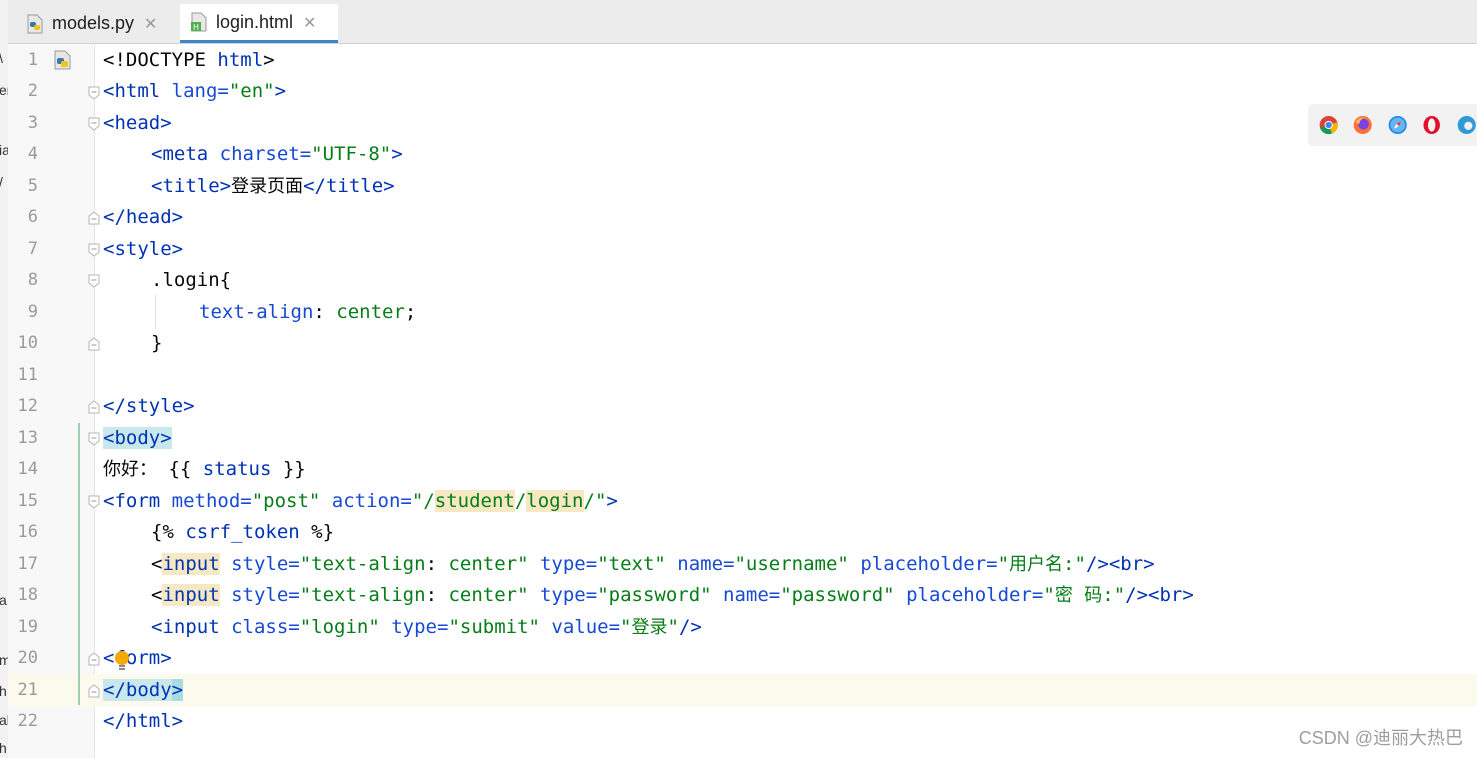 Image resolution: width=1477 pixels, height=758 pixels. Describe the element at coordinates (200, 91) in the screenshot. I see `code-token: lang=` at that location.